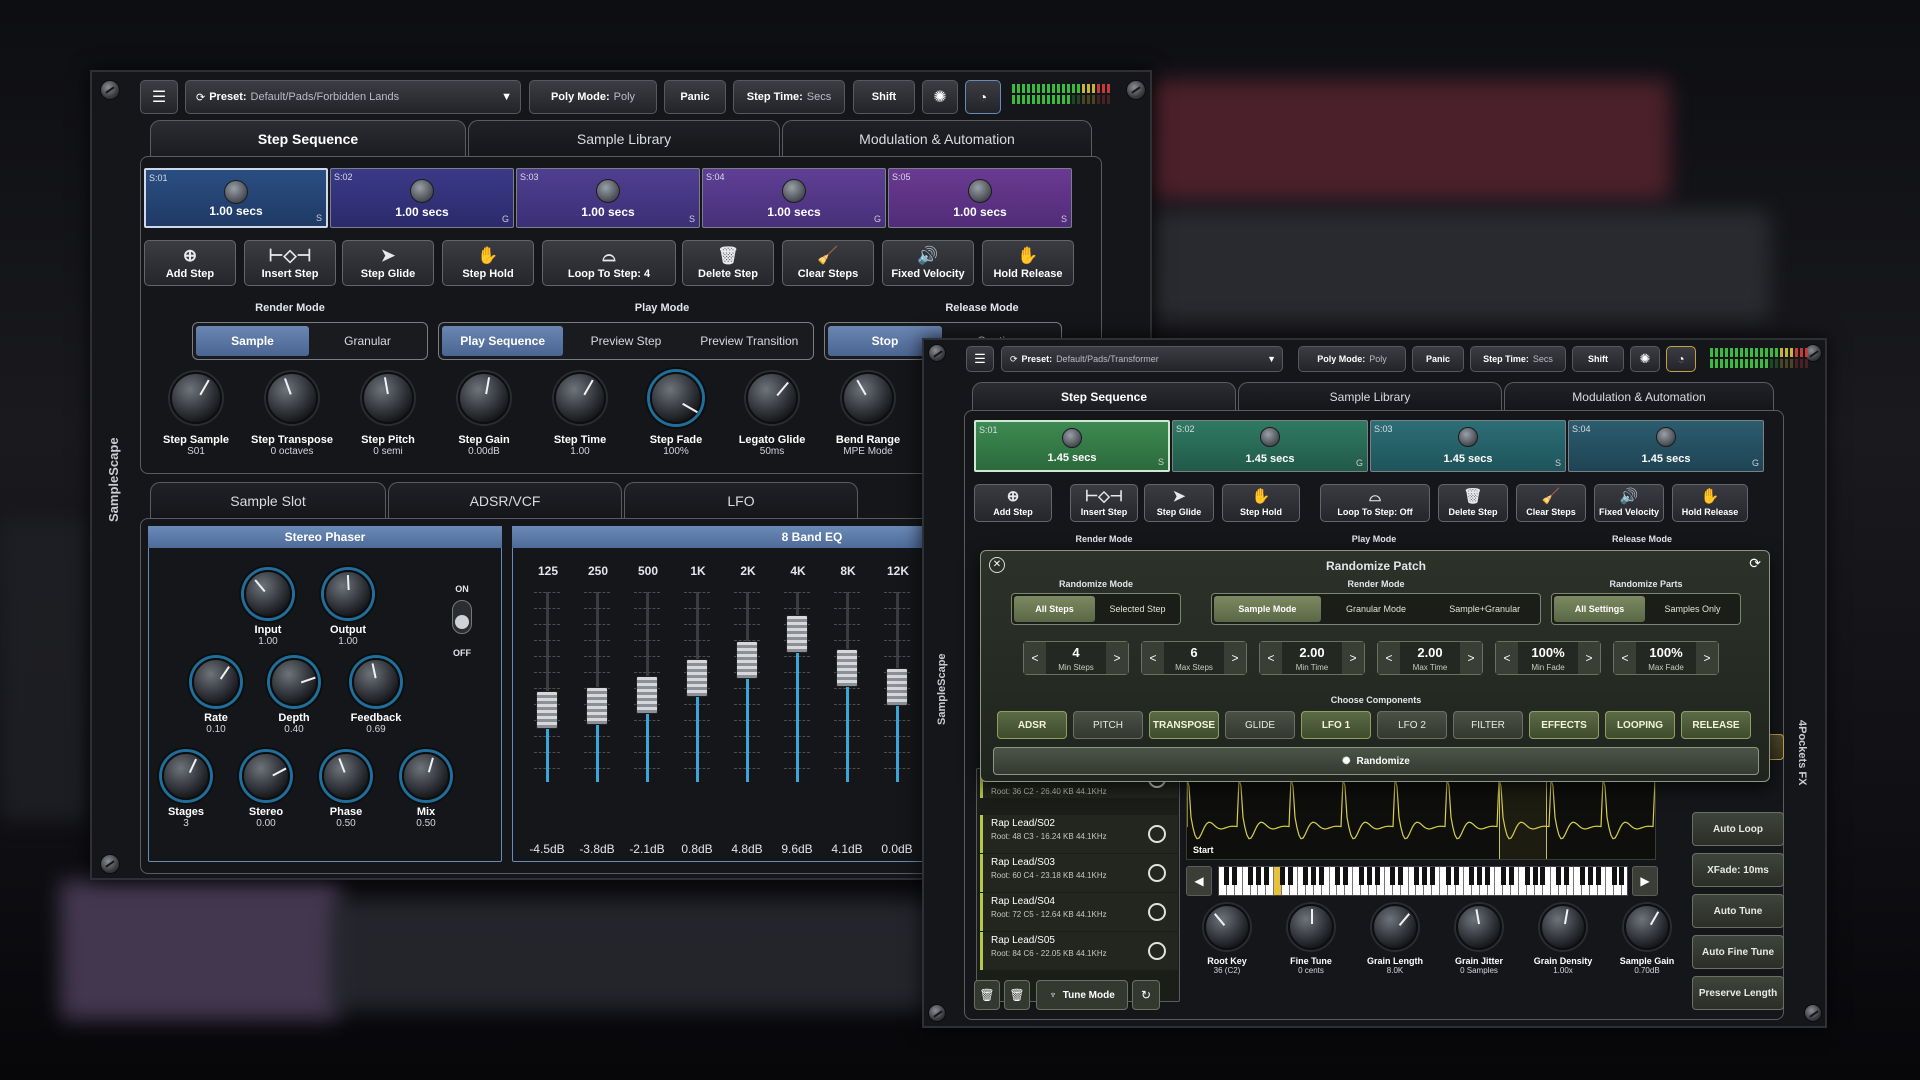 The width and height of the screenshot is (1920, 1080). What do you see at coordinates (1647, 927) in the screenshot?
I see `sample-gain-knob` at bounding box center [1647, 927].